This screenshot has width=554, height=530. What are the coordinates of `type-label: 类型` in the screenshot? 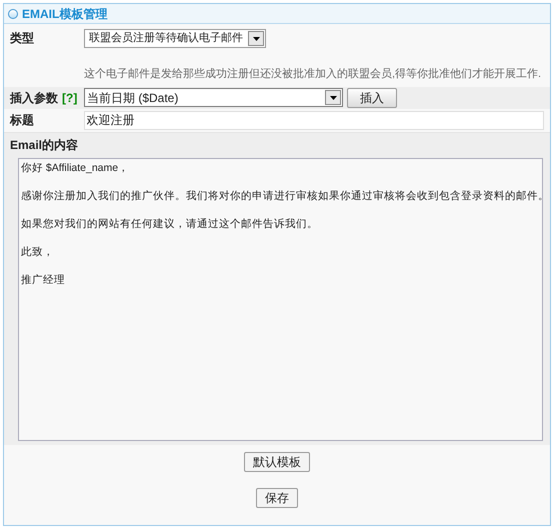 It's located at (22, 38).